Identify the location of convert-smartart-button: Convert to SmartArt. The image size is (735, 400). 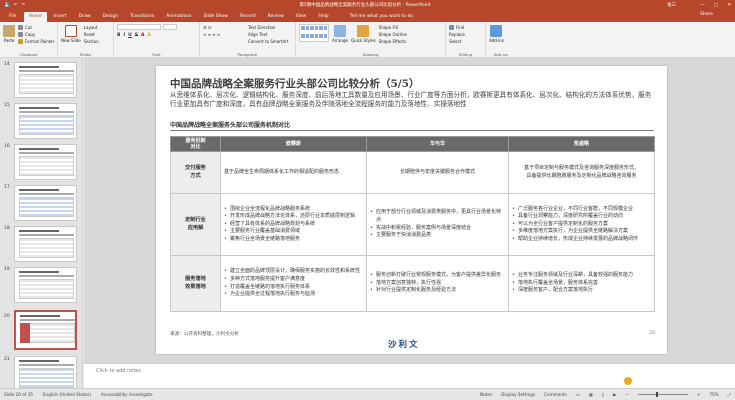
(268, 41).